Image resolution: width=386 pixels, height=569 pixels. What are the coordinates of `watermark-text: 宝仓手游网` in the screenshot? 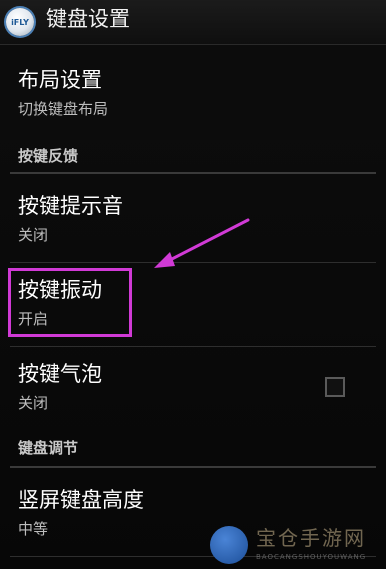 It's located at (311, 538).